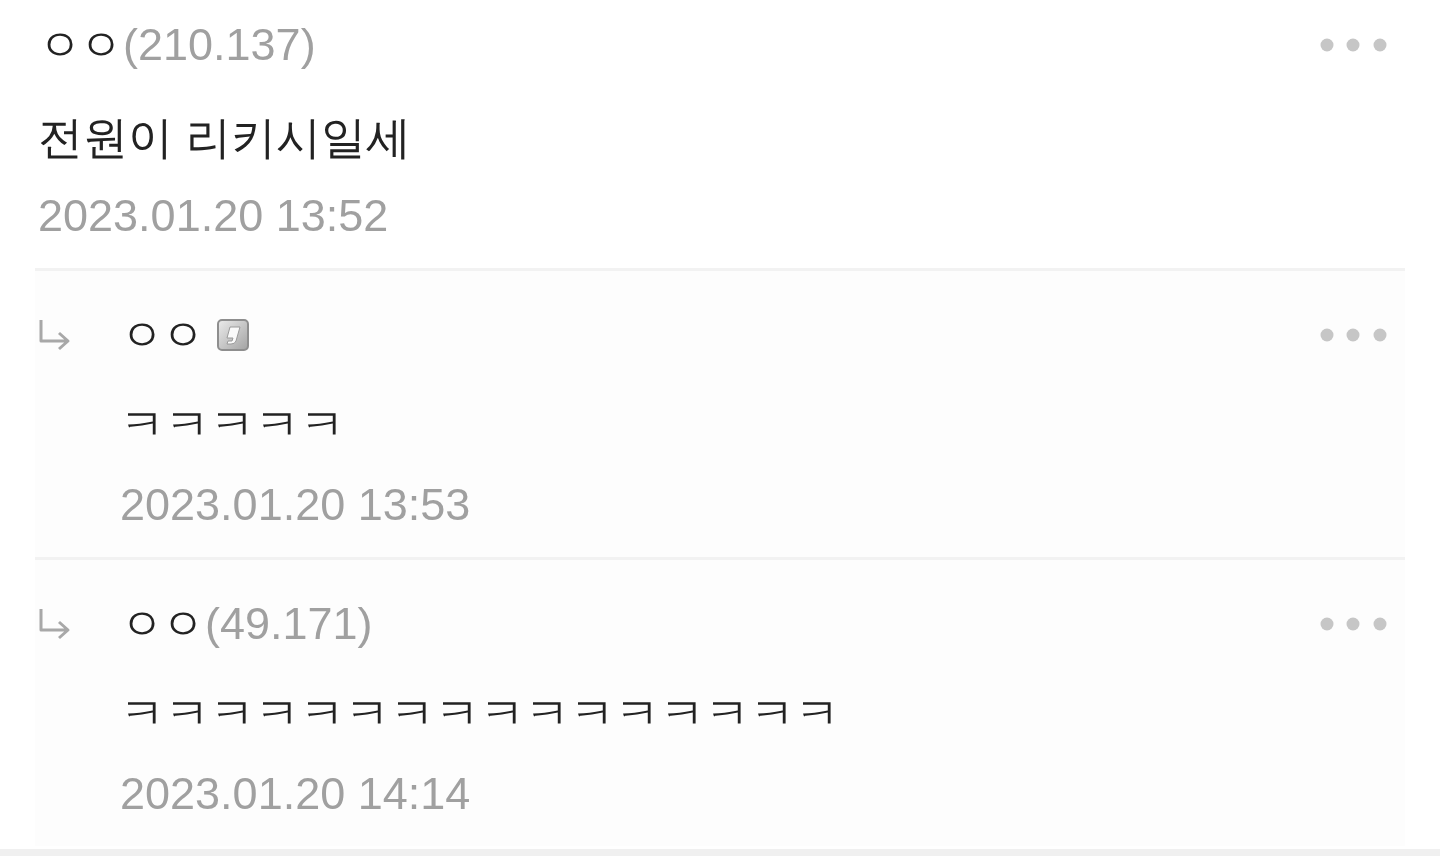 The image size is (1440, 856). What do you see at coordinates (225, 138) in the screenshot?
I see `comment-text: 전원이 리키시일세` at bounding box center [225, 138].